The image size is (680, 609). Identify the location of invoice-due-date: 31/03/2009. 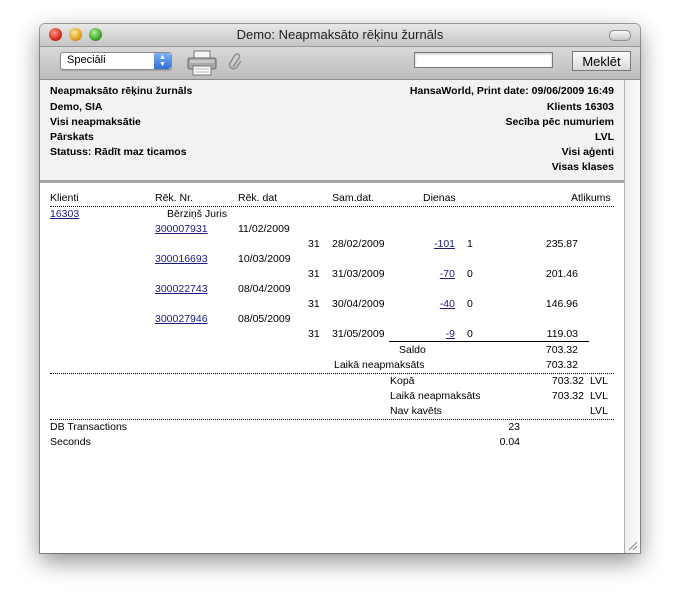
(358, 274).